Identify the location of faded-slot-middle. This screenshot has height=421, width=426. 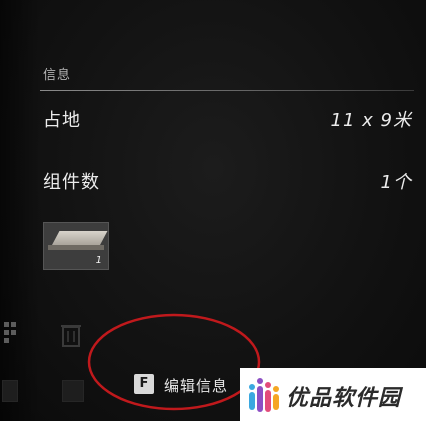
(73, 391).